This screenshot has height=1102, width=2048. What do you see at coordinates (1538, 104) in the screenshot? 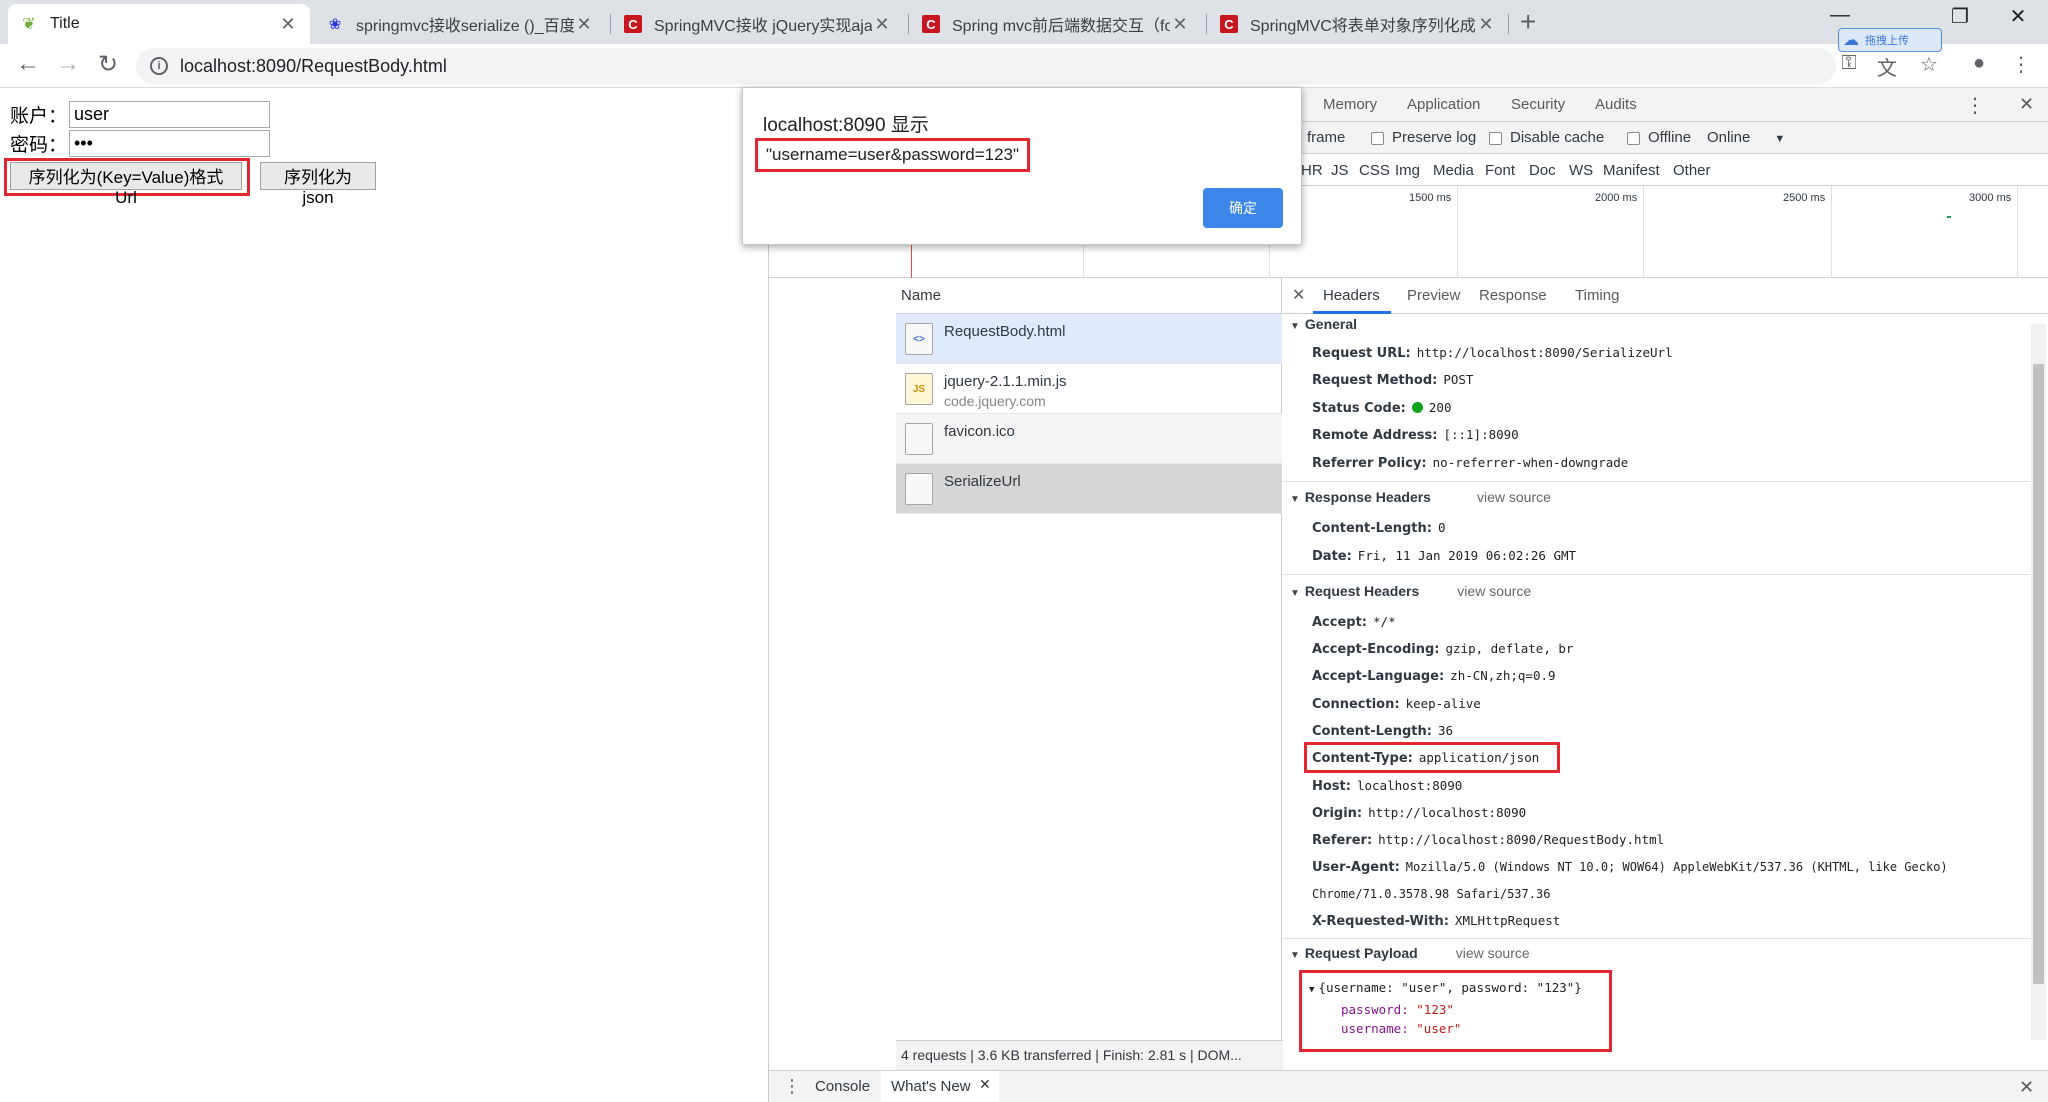
I see `tab-security: Security` at bounding box center [1538, 104].